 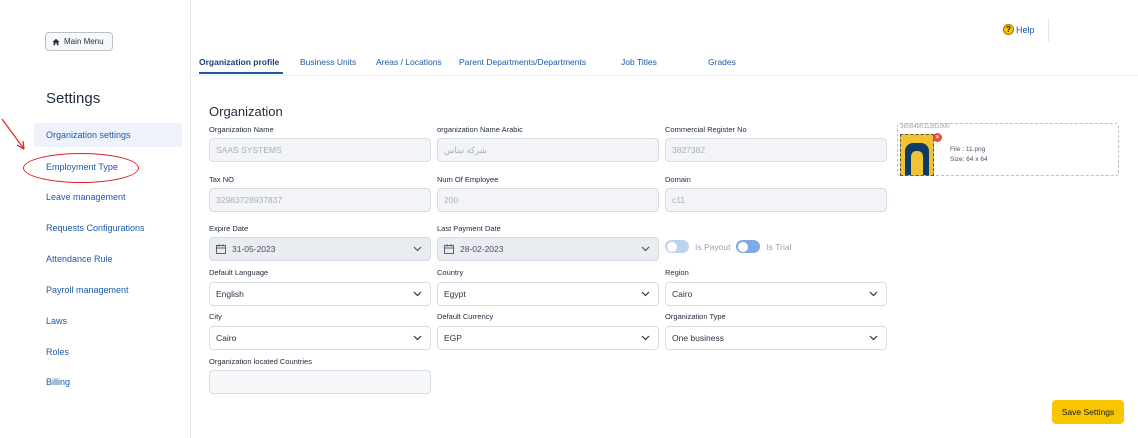 I want to click on is-payout-label: Is Payout, so click(x=713, y=246).